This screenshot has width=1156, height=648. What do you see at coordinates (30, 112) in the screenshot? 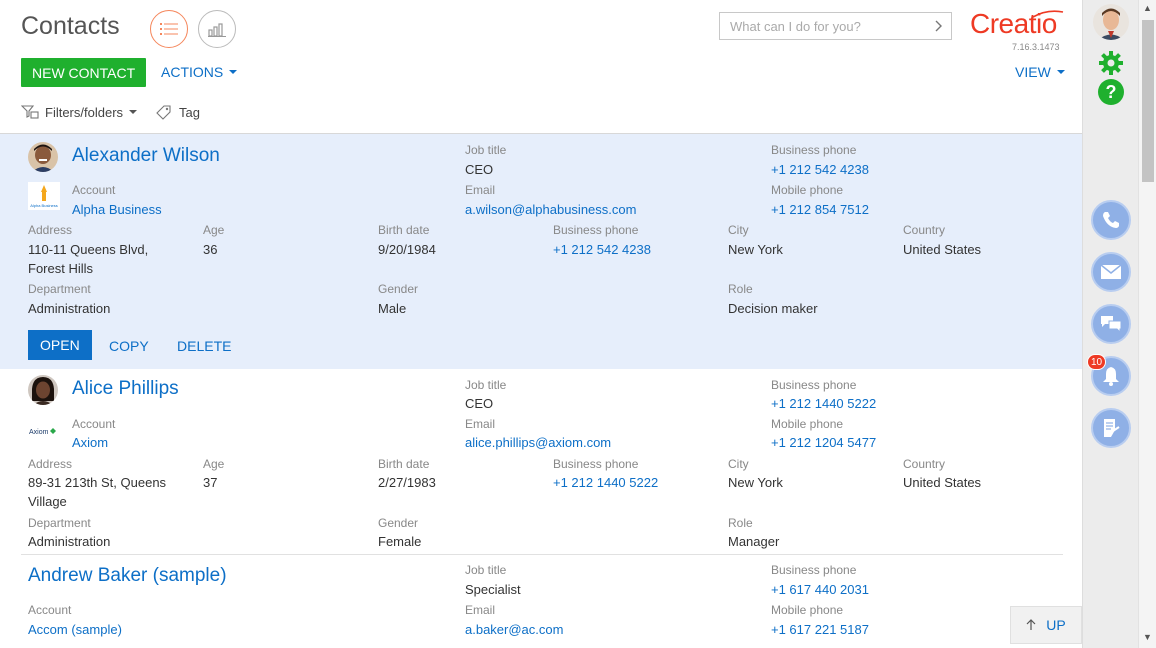
I see `filter-icon` at bounding box center [30, 112].